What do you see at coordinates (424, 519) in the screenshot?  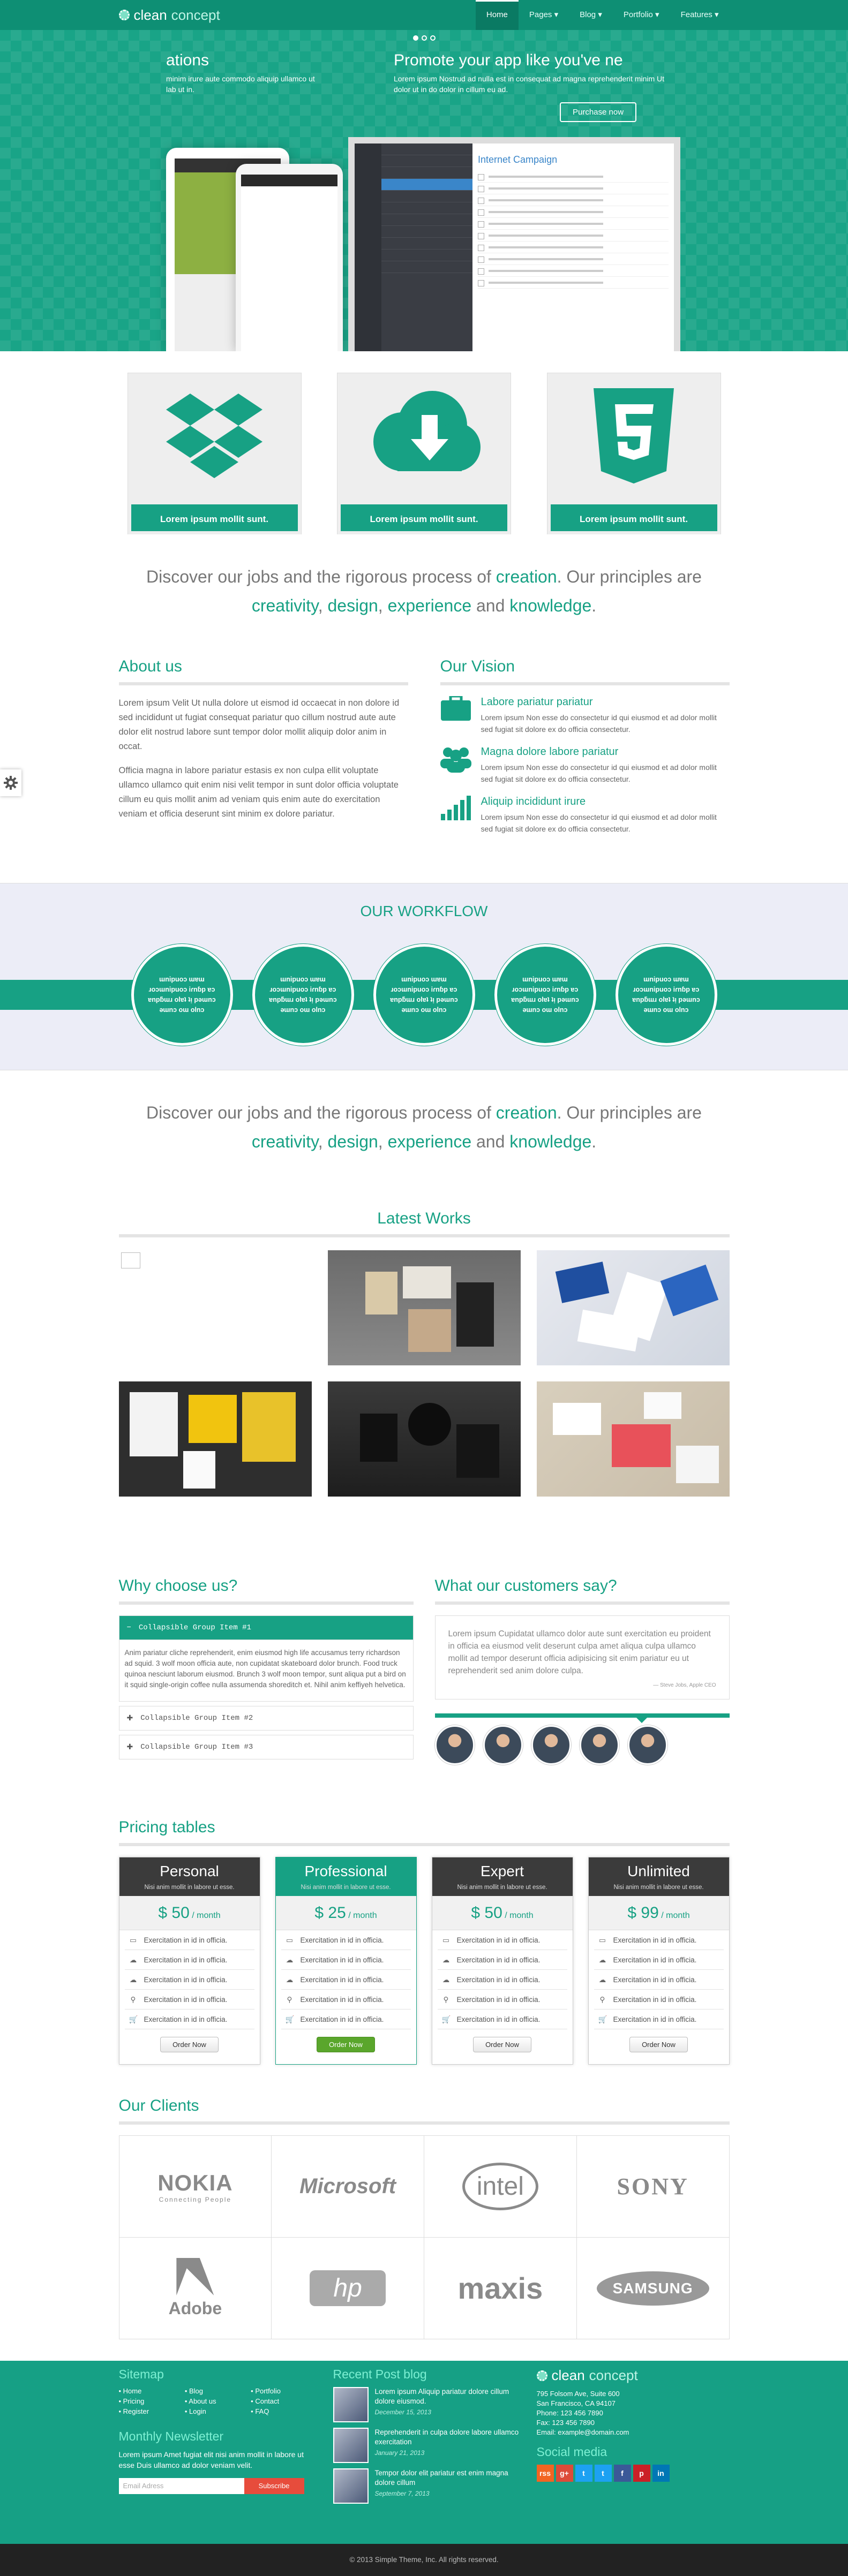 I see `feature-label: Lorem ipsum mollit sunt.` at bounding box center [424, 519].